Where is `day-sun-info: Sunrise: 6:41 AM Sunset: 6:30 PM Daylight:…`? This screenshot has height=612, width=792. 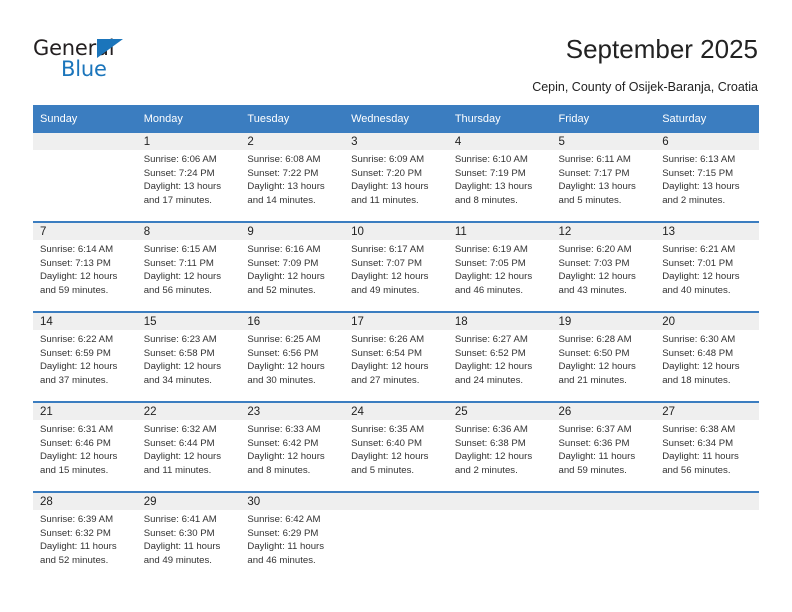
day-sun-info: Sunrise: 6:41 AM Sunset: 6:30 PM Daylight:… is located at coordinates (189, 538).